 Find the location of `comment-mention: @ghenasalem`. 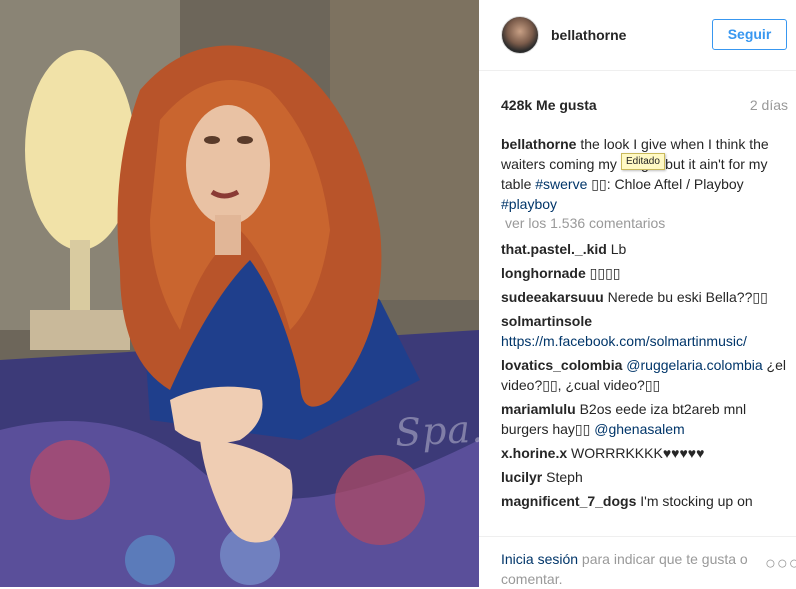

comment-mention: @ghenasalem is located at coordinates (639, 429).